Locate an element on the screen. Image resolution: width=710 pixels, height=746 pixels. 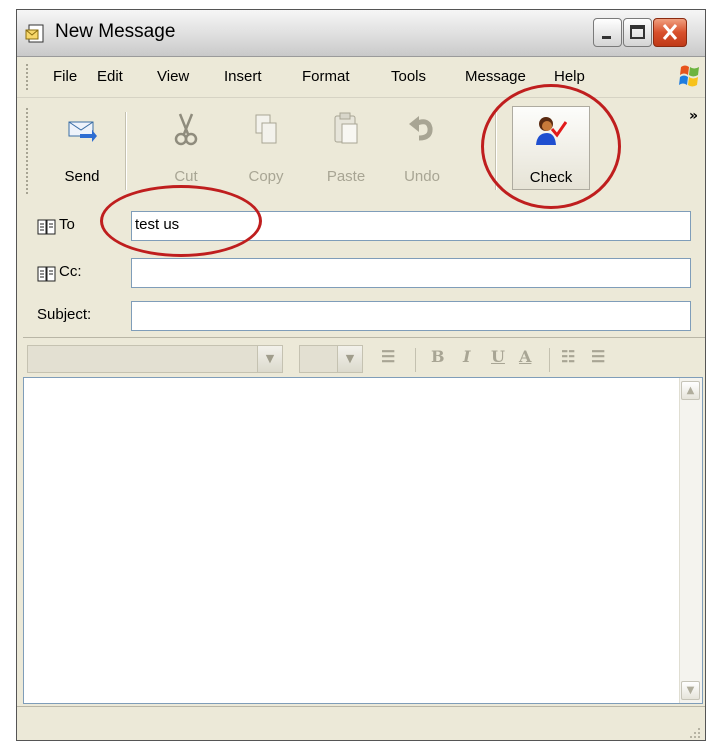
check-label: Check is located at coordinates (551, 177).